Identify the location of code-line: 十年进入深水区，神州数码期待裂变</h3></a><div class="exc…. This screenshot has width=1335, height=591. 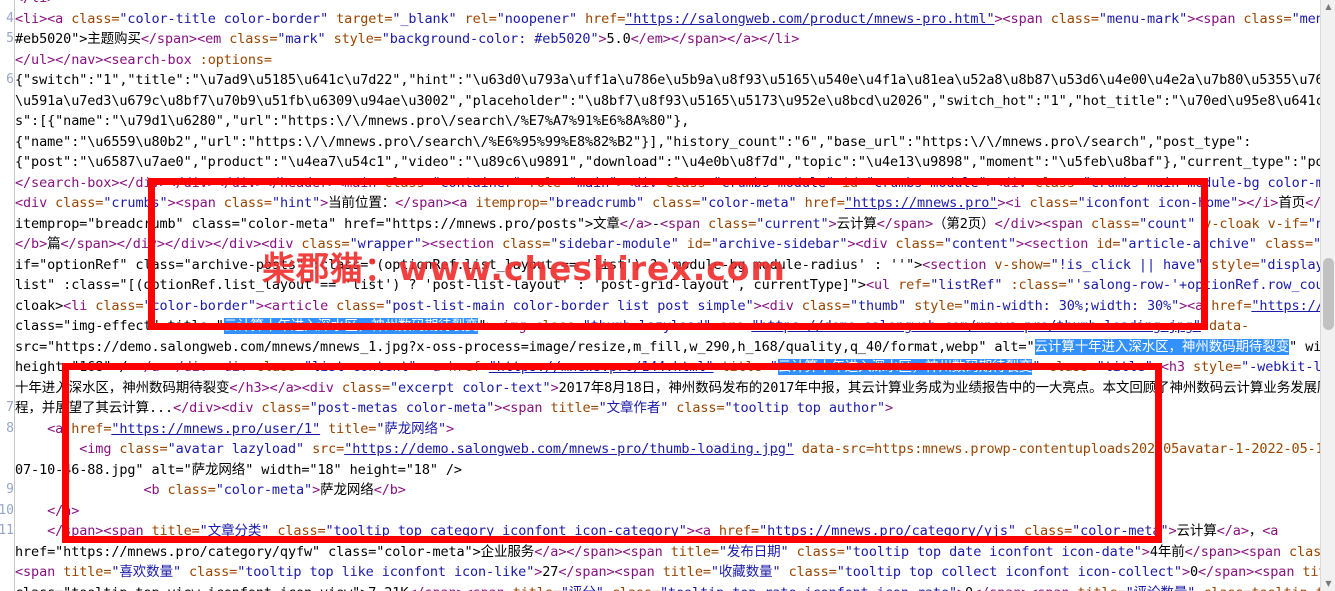
(667, 388).